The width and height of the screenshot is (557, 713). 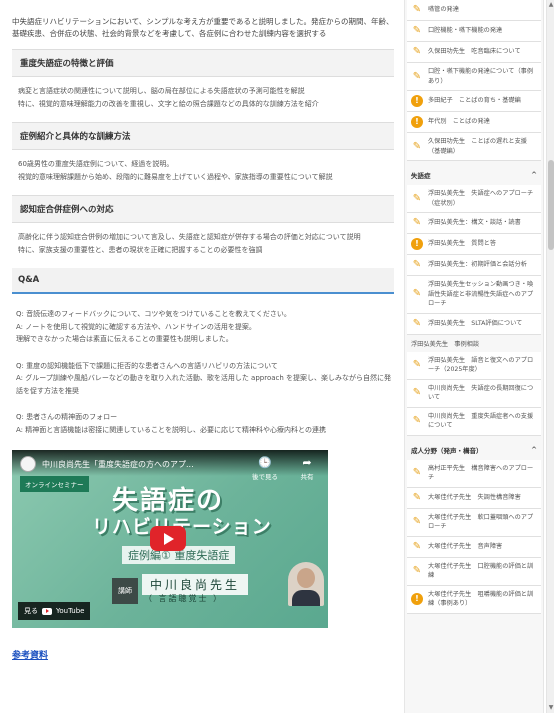 What do you see at coordinates (203, 63) in the screenshot?
I see `section-heading-features: 重度失語症の特徴と評価` at bounding box center [203, 63].